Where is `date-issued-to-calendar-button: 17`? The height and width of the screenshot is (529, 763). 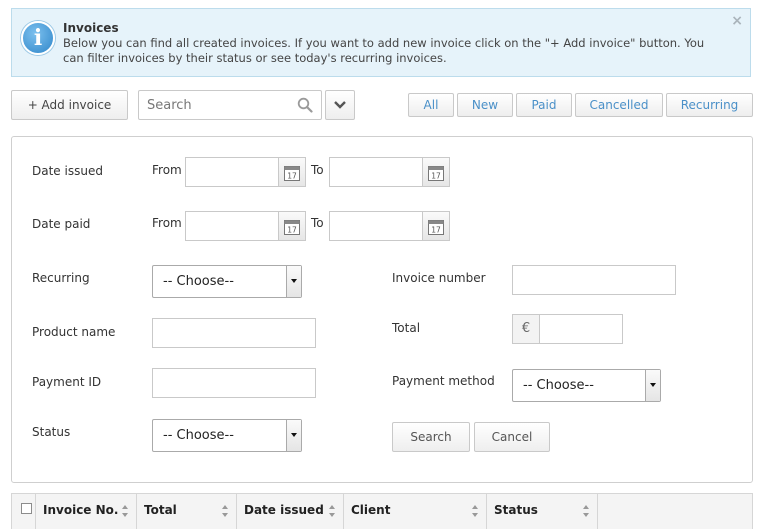 date-issued-to-calendar-button: 17 is located at coordinates (436, 172).